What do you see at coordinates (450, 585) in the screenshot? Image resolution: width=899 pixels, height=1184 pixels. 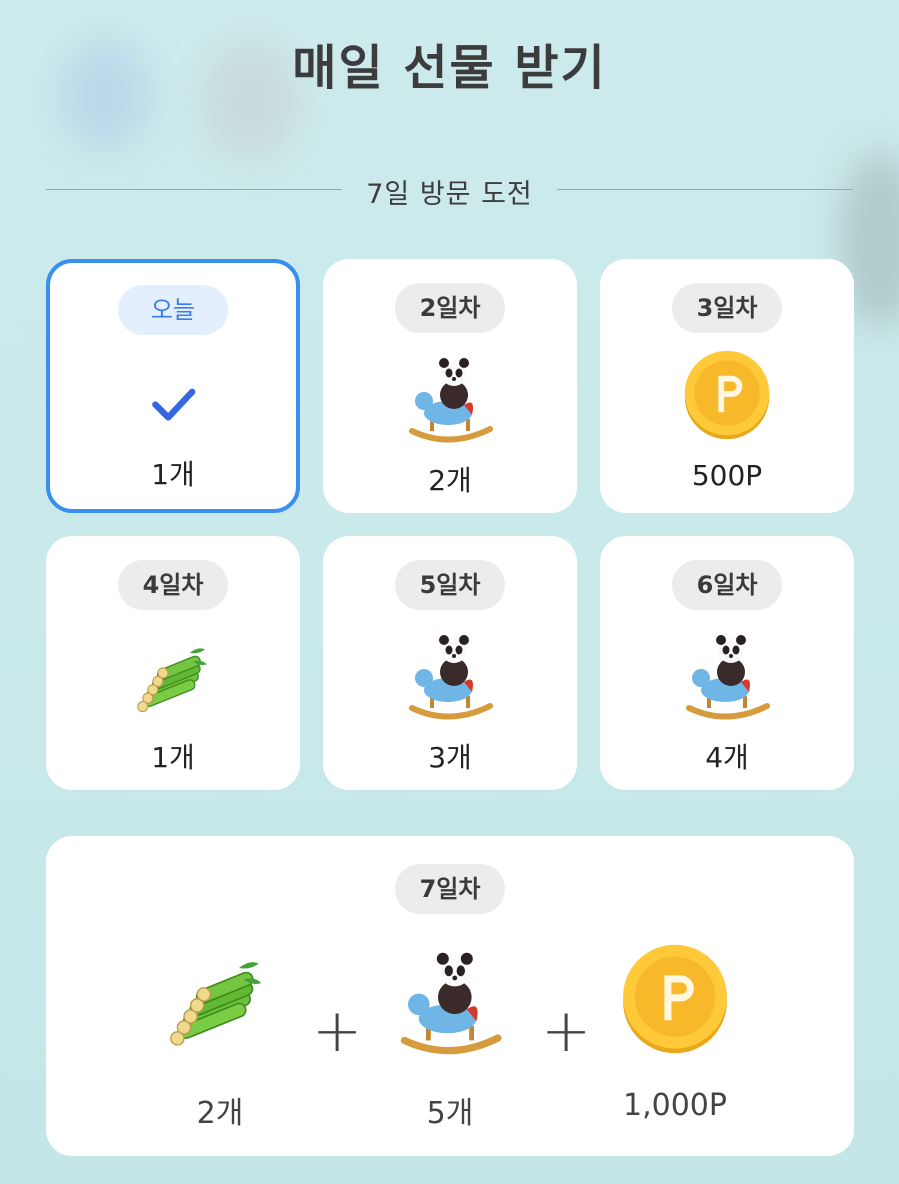 I see `day-label: 5일차` at bounding box center [450, 585].